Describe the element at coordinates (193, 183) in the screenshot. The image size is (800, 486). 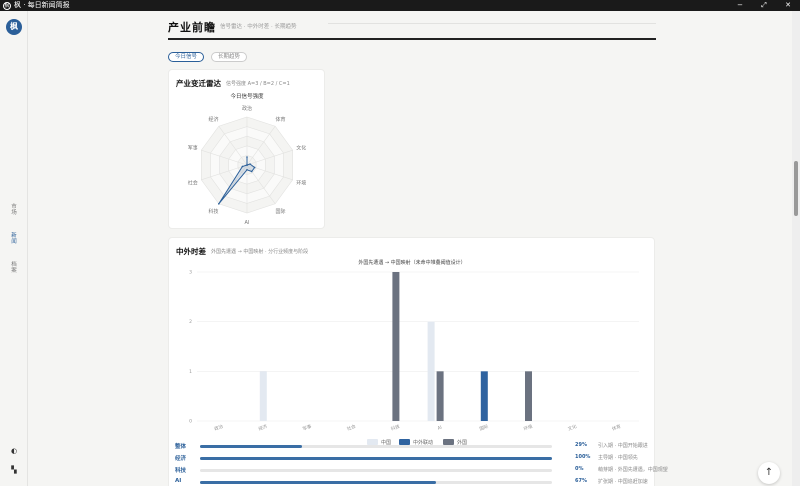
I see `radar-axis-label: 社会` at that location.